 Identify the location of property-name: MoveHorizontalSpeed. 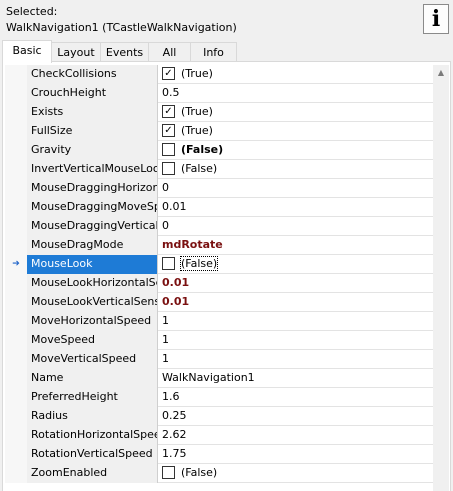
(92, 321).